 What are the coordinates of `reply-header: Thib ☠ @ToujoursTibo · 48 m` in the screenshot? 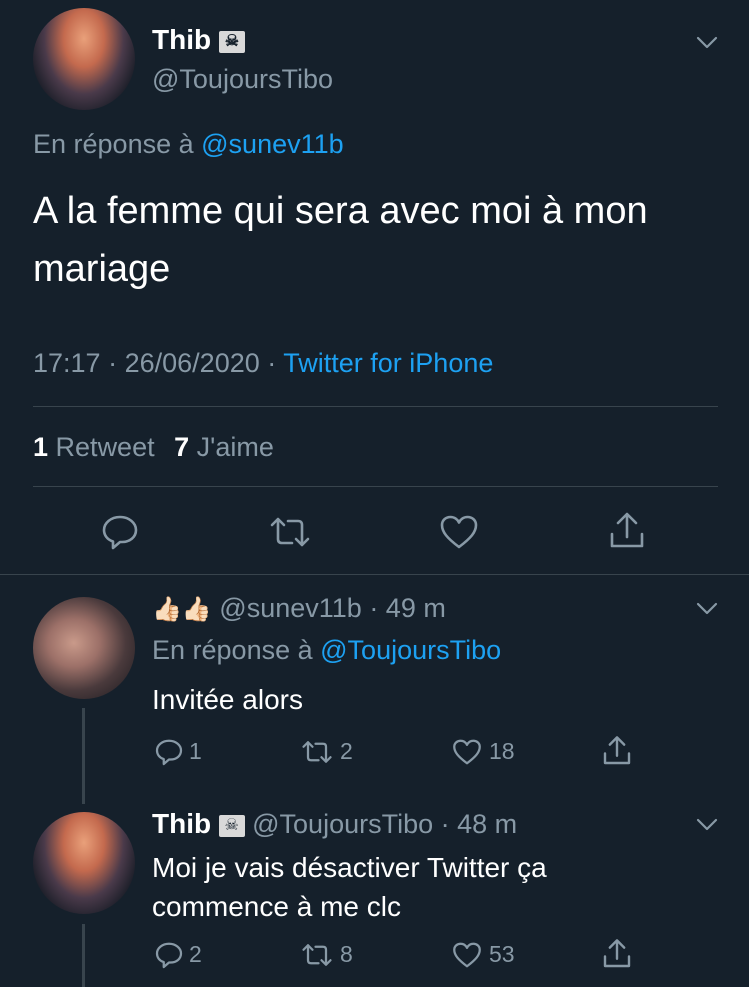 It's located at (334, 824).